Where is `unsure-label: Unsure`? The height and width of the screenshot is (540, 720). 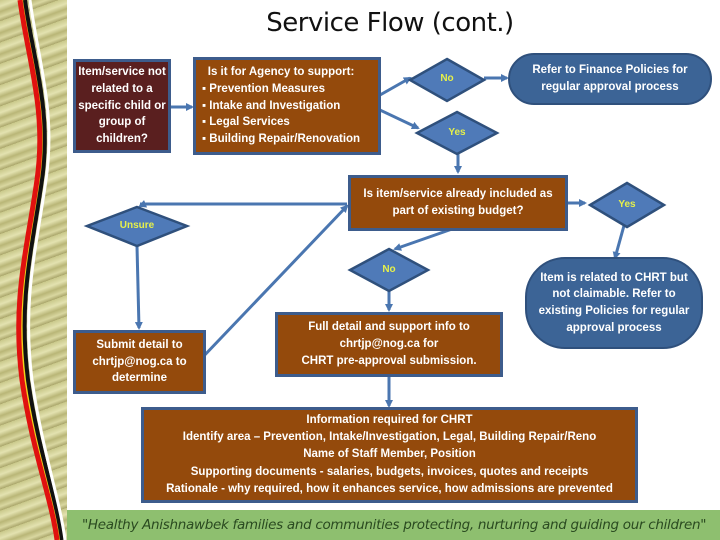 unsure-label: Unsure is located at coordinates (137, 225).